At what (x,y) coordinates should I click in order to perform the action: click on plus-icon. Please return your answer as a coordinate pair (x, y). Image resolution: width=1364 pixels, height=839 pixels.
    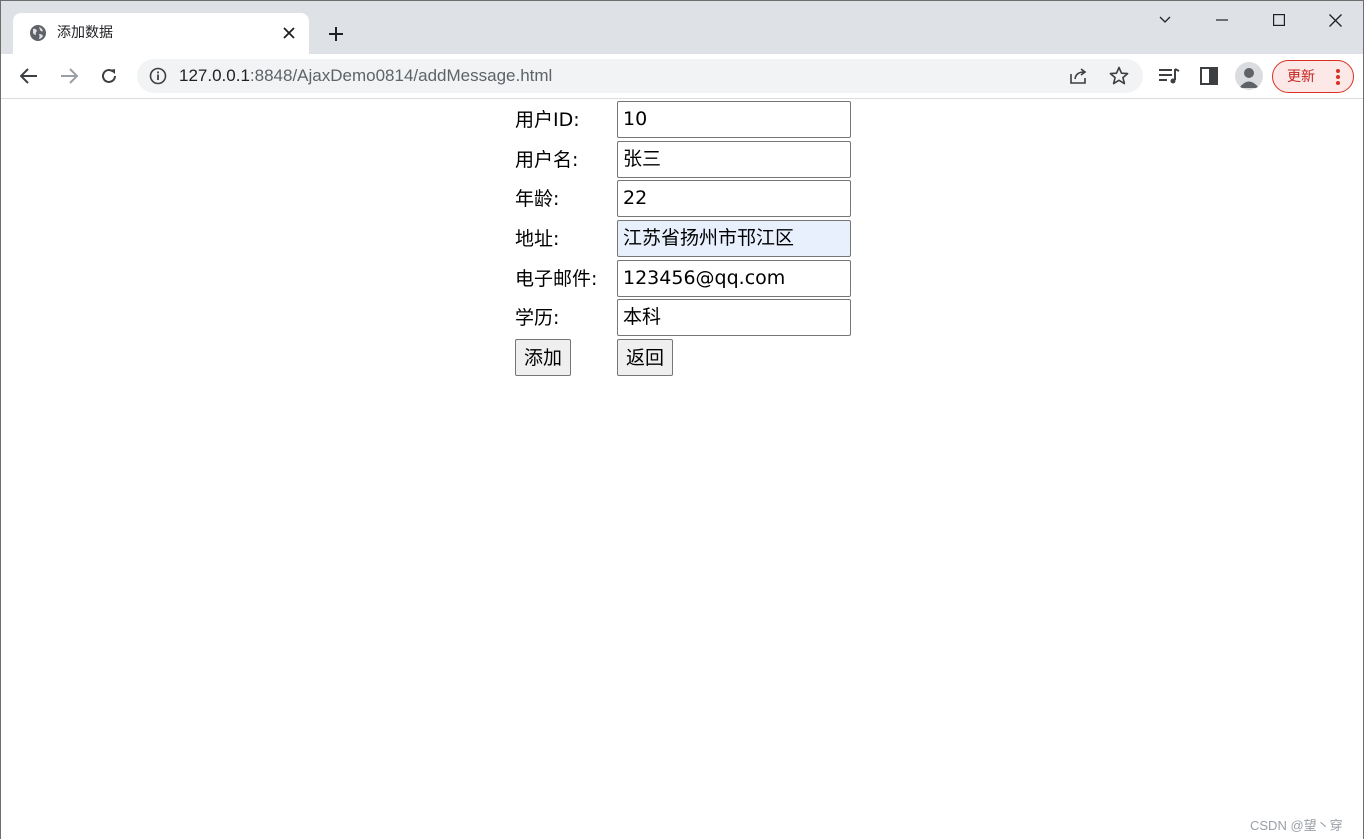
    Looking at the image, I should click on (336, 34).